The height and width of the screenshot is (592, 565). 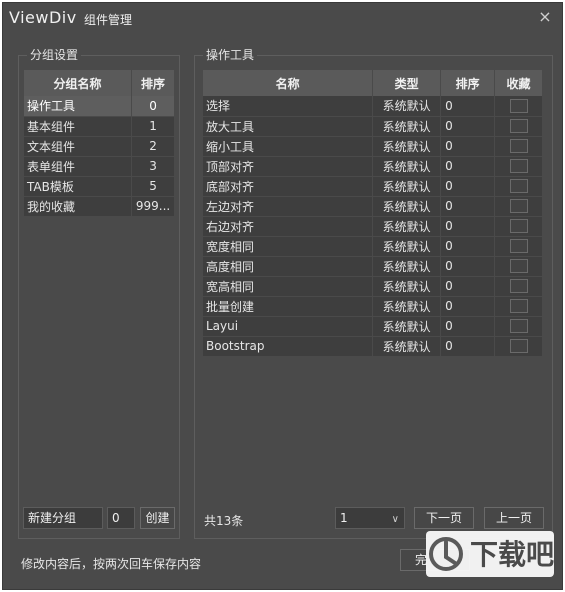 I want to click on group-name-cell: 基本组件, so click(x=78, y=126).